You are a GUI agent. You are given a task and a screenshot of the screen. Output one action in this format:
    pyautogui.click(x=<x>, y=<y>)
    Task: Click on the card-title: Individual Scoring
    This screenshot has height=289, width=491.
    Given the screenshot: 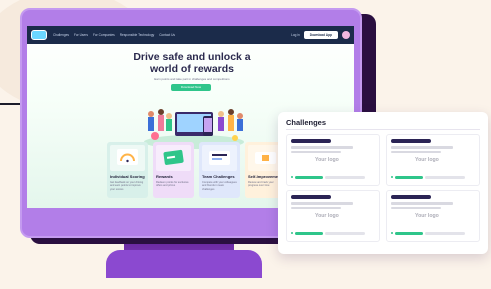 What is the action you would take?
    pyautogui.click(x=127, y=176)
    